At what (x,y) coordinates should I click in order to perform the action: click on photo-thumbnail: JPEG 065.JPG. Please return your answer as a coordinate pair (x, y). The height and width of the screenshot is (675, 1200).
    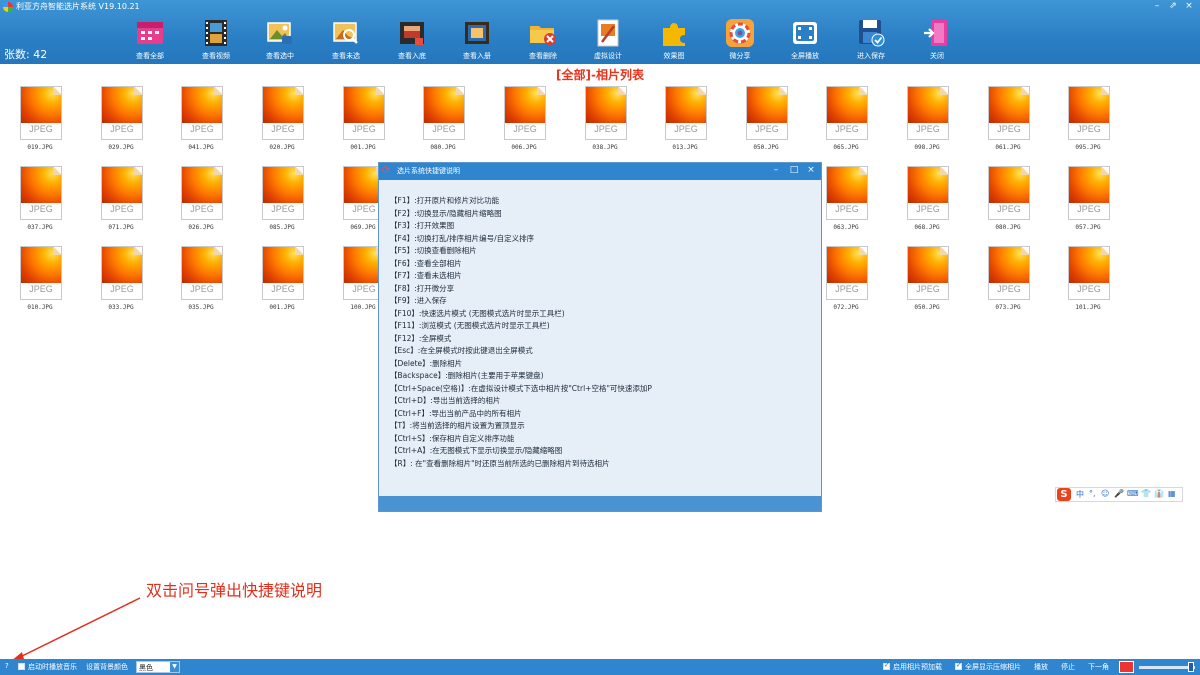
    Looking at the image, I should click on (846, 121).